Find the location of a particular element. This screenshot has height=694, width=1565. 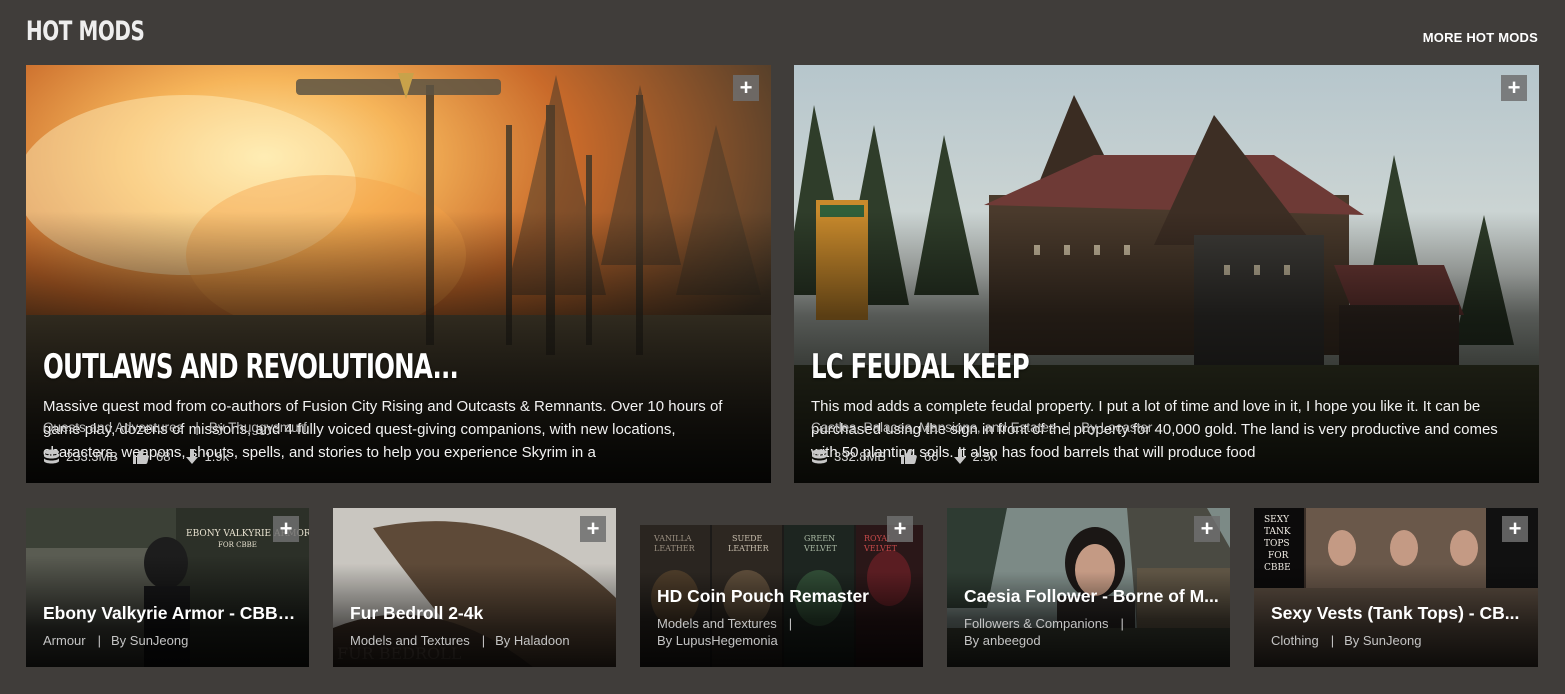

mod-author-link: By anbeegod is located at coordinates (1002, 640).